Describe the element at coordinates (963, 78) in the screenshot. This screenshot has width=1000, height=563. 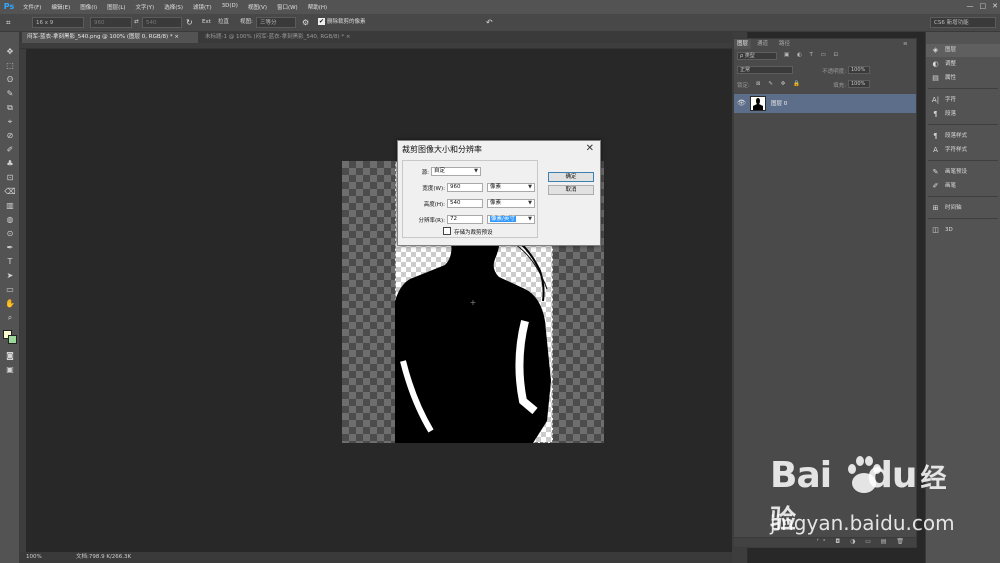
I see `dock-item-properties: ▤ 属性` at that location.